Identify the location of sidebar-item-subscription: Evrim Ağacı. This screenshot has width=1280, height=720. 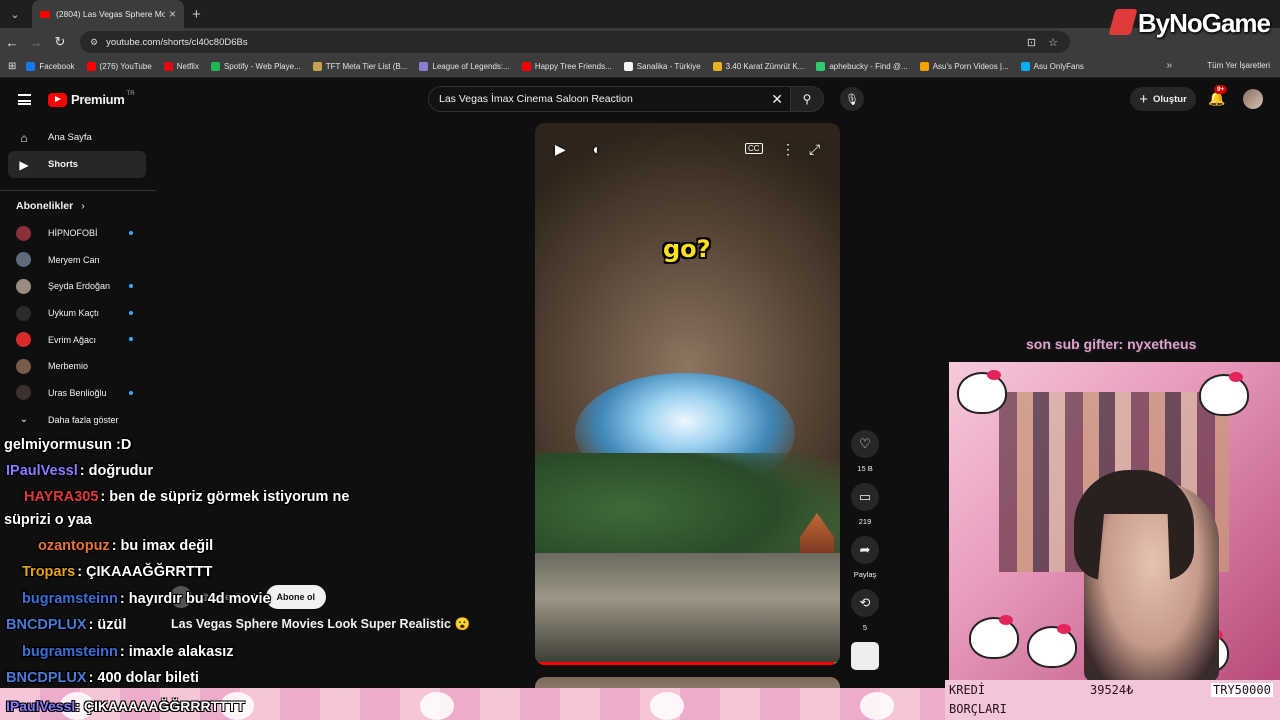
(78, 339).